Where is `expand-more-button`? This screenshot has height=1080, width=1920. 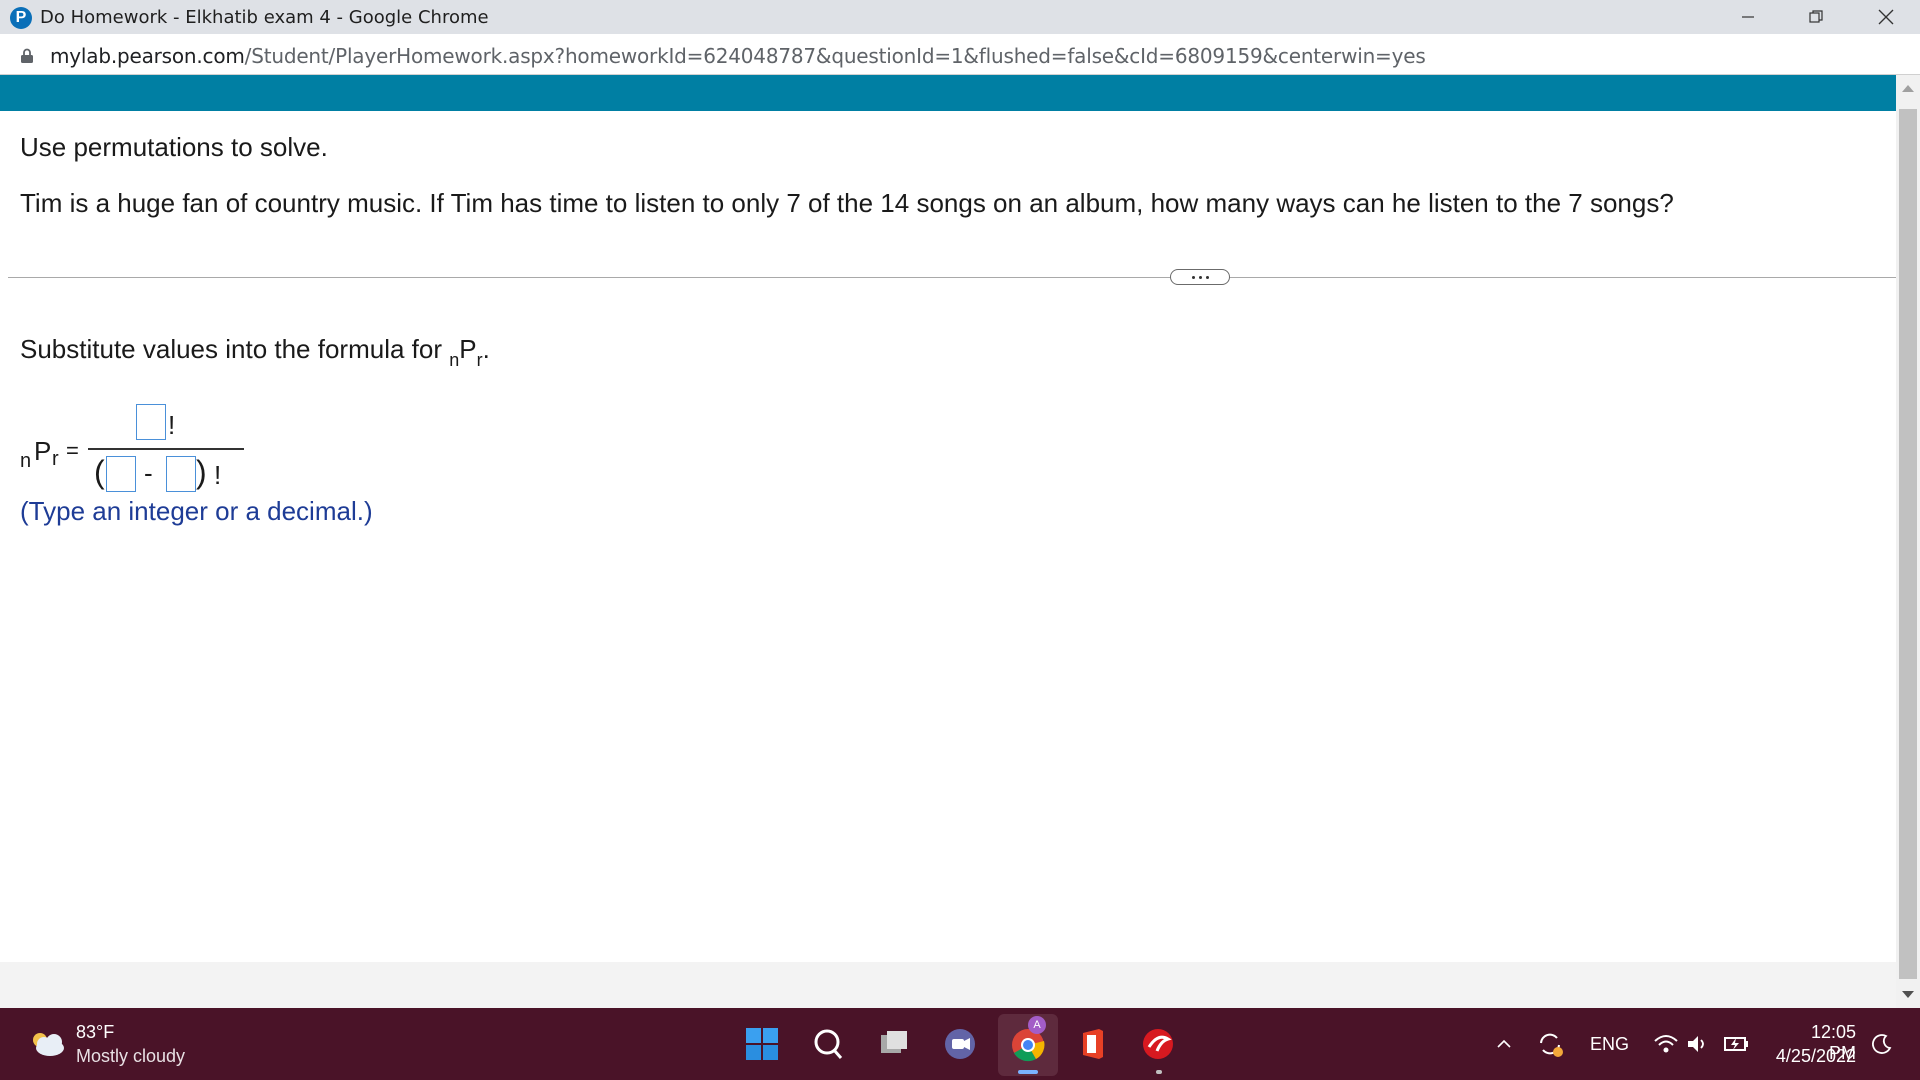 expand-more-button is located at coordinates (1200, 277).